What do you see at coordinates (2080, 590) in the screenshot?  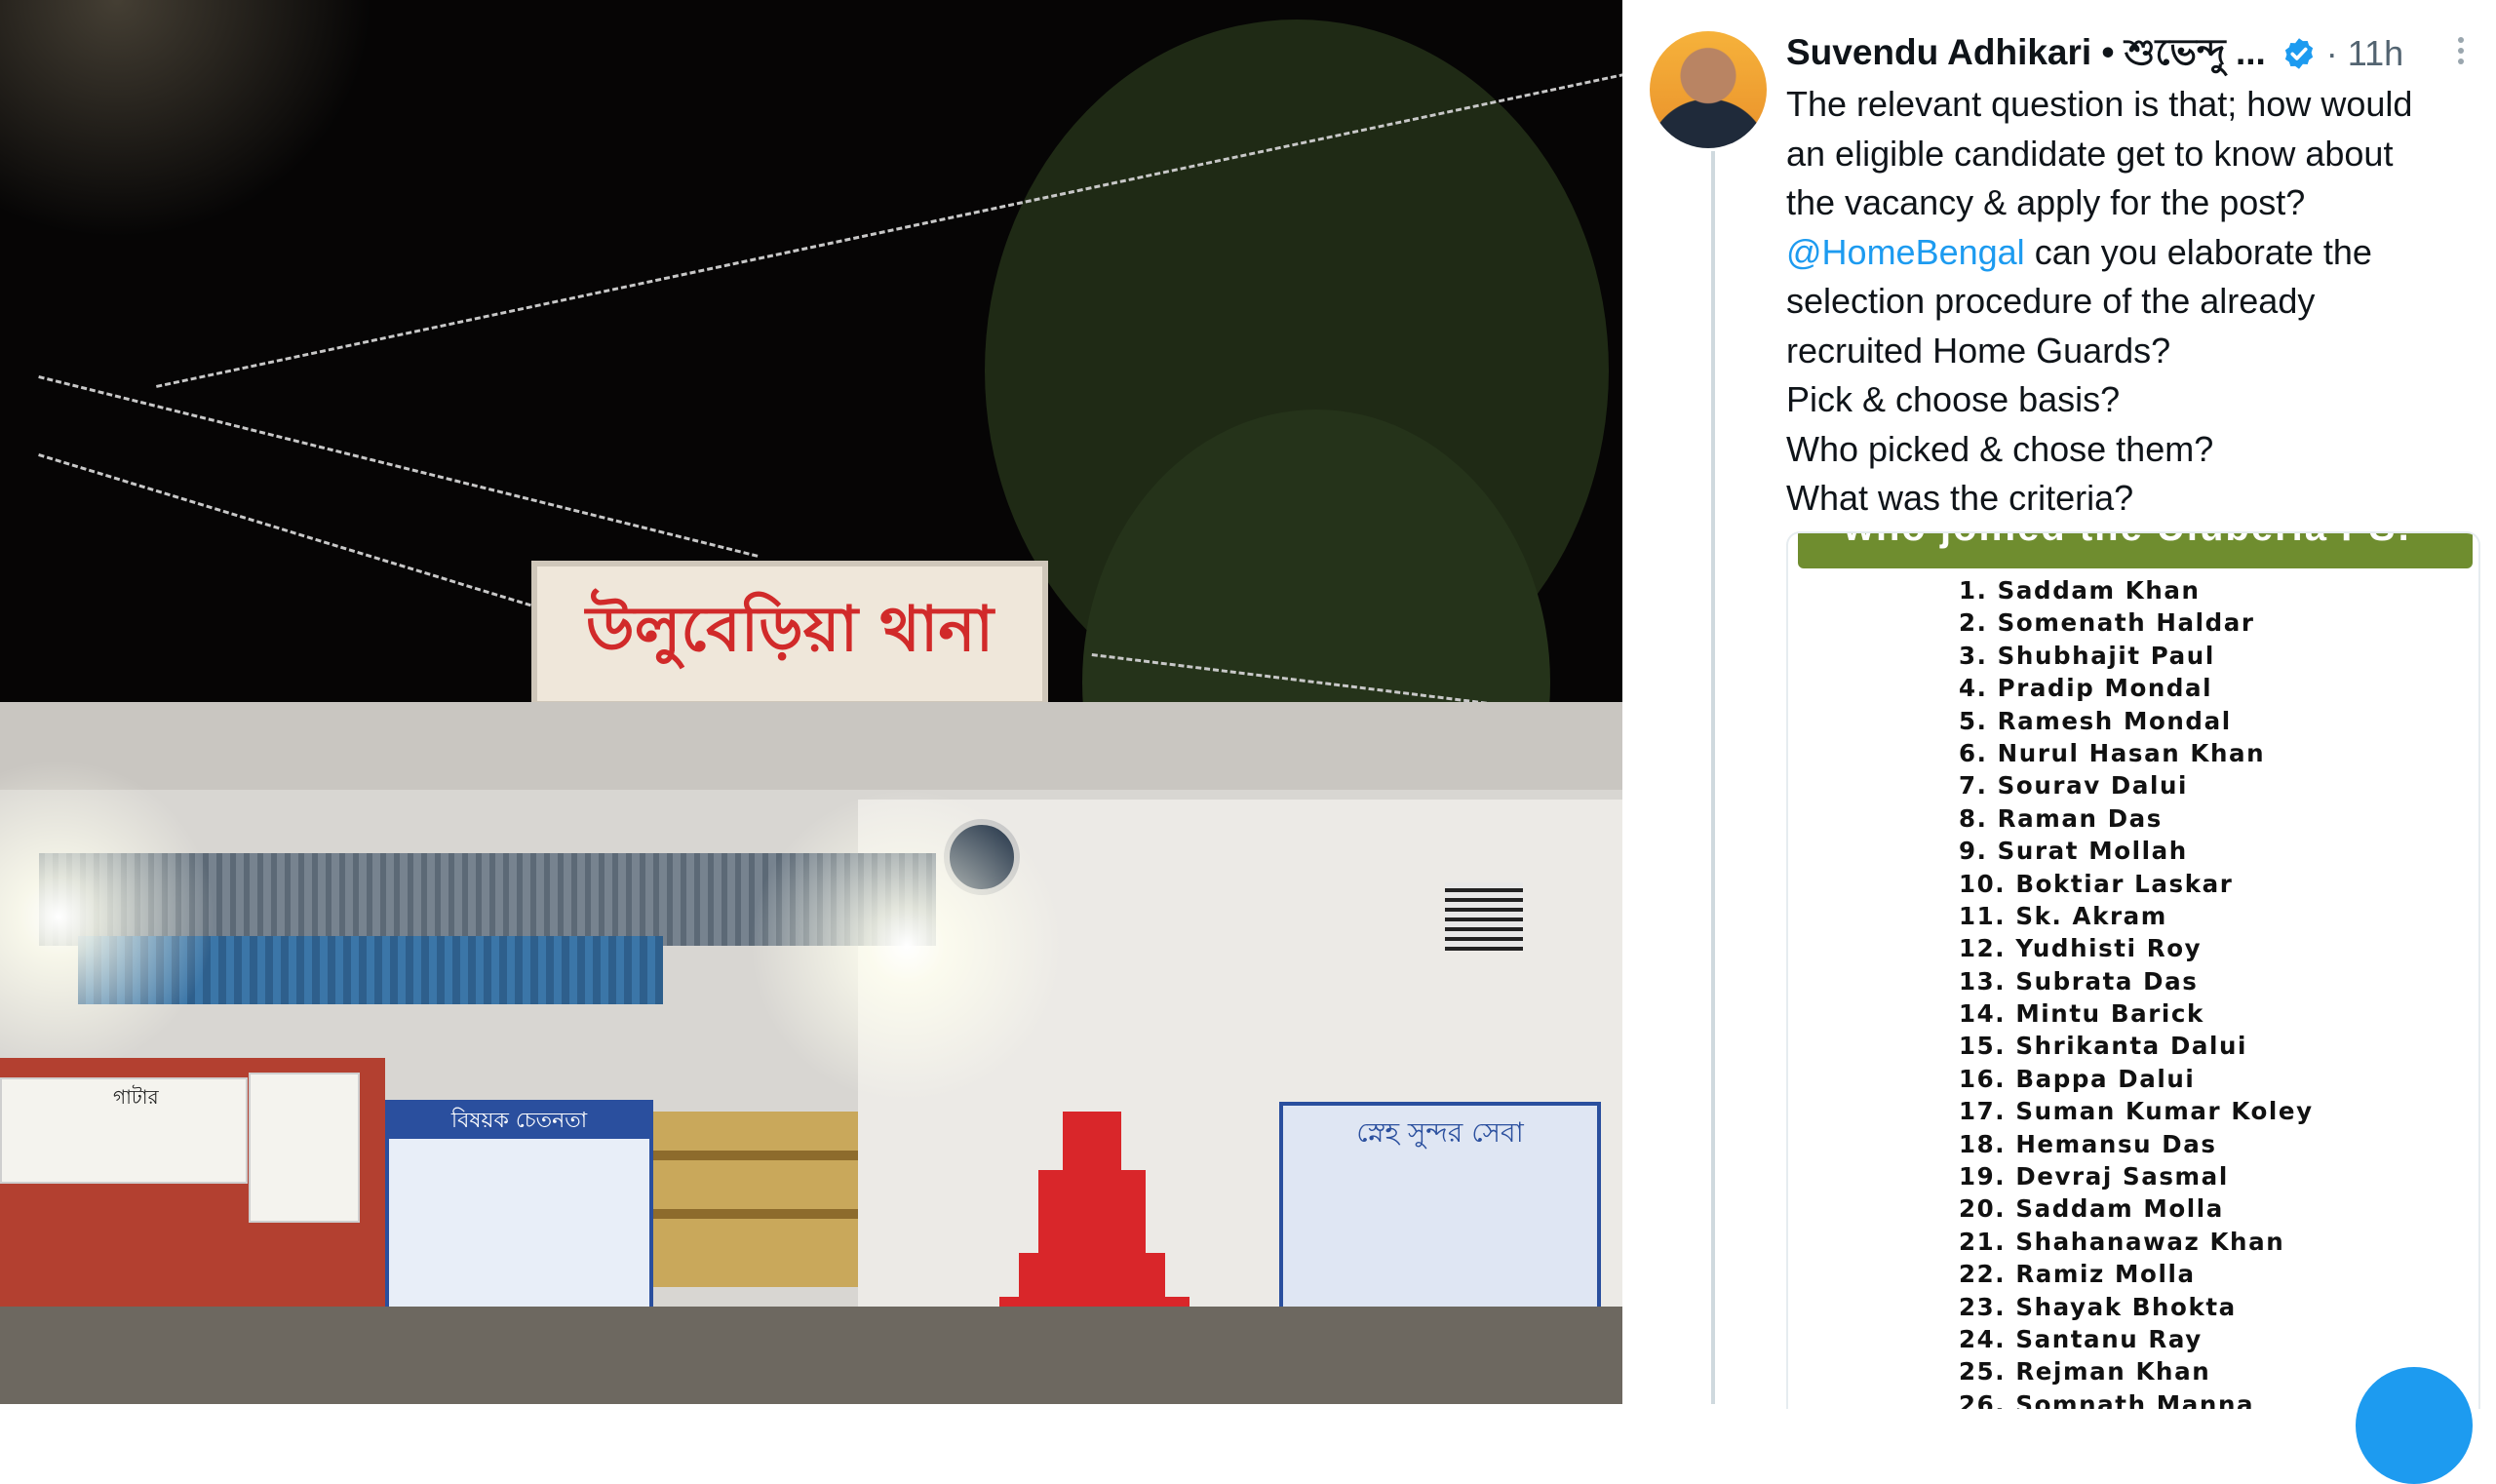 I see `list-item: 1. Saddam Khan` at bounding box center [2080, 590].